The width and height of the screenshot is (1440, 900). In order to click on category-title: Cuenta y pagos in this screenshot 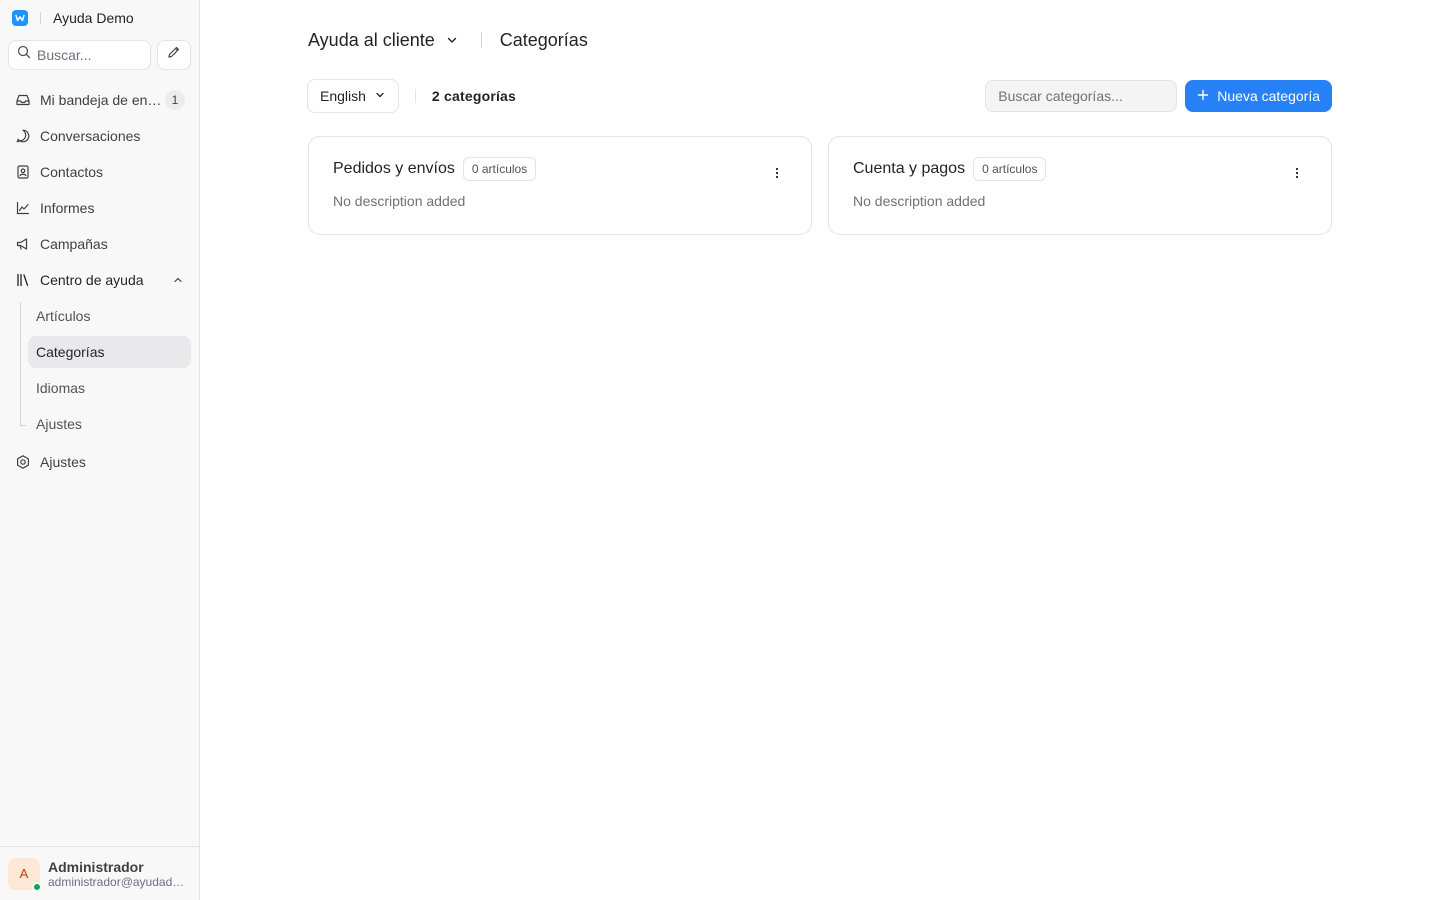, I will do `click(909, 169)`.